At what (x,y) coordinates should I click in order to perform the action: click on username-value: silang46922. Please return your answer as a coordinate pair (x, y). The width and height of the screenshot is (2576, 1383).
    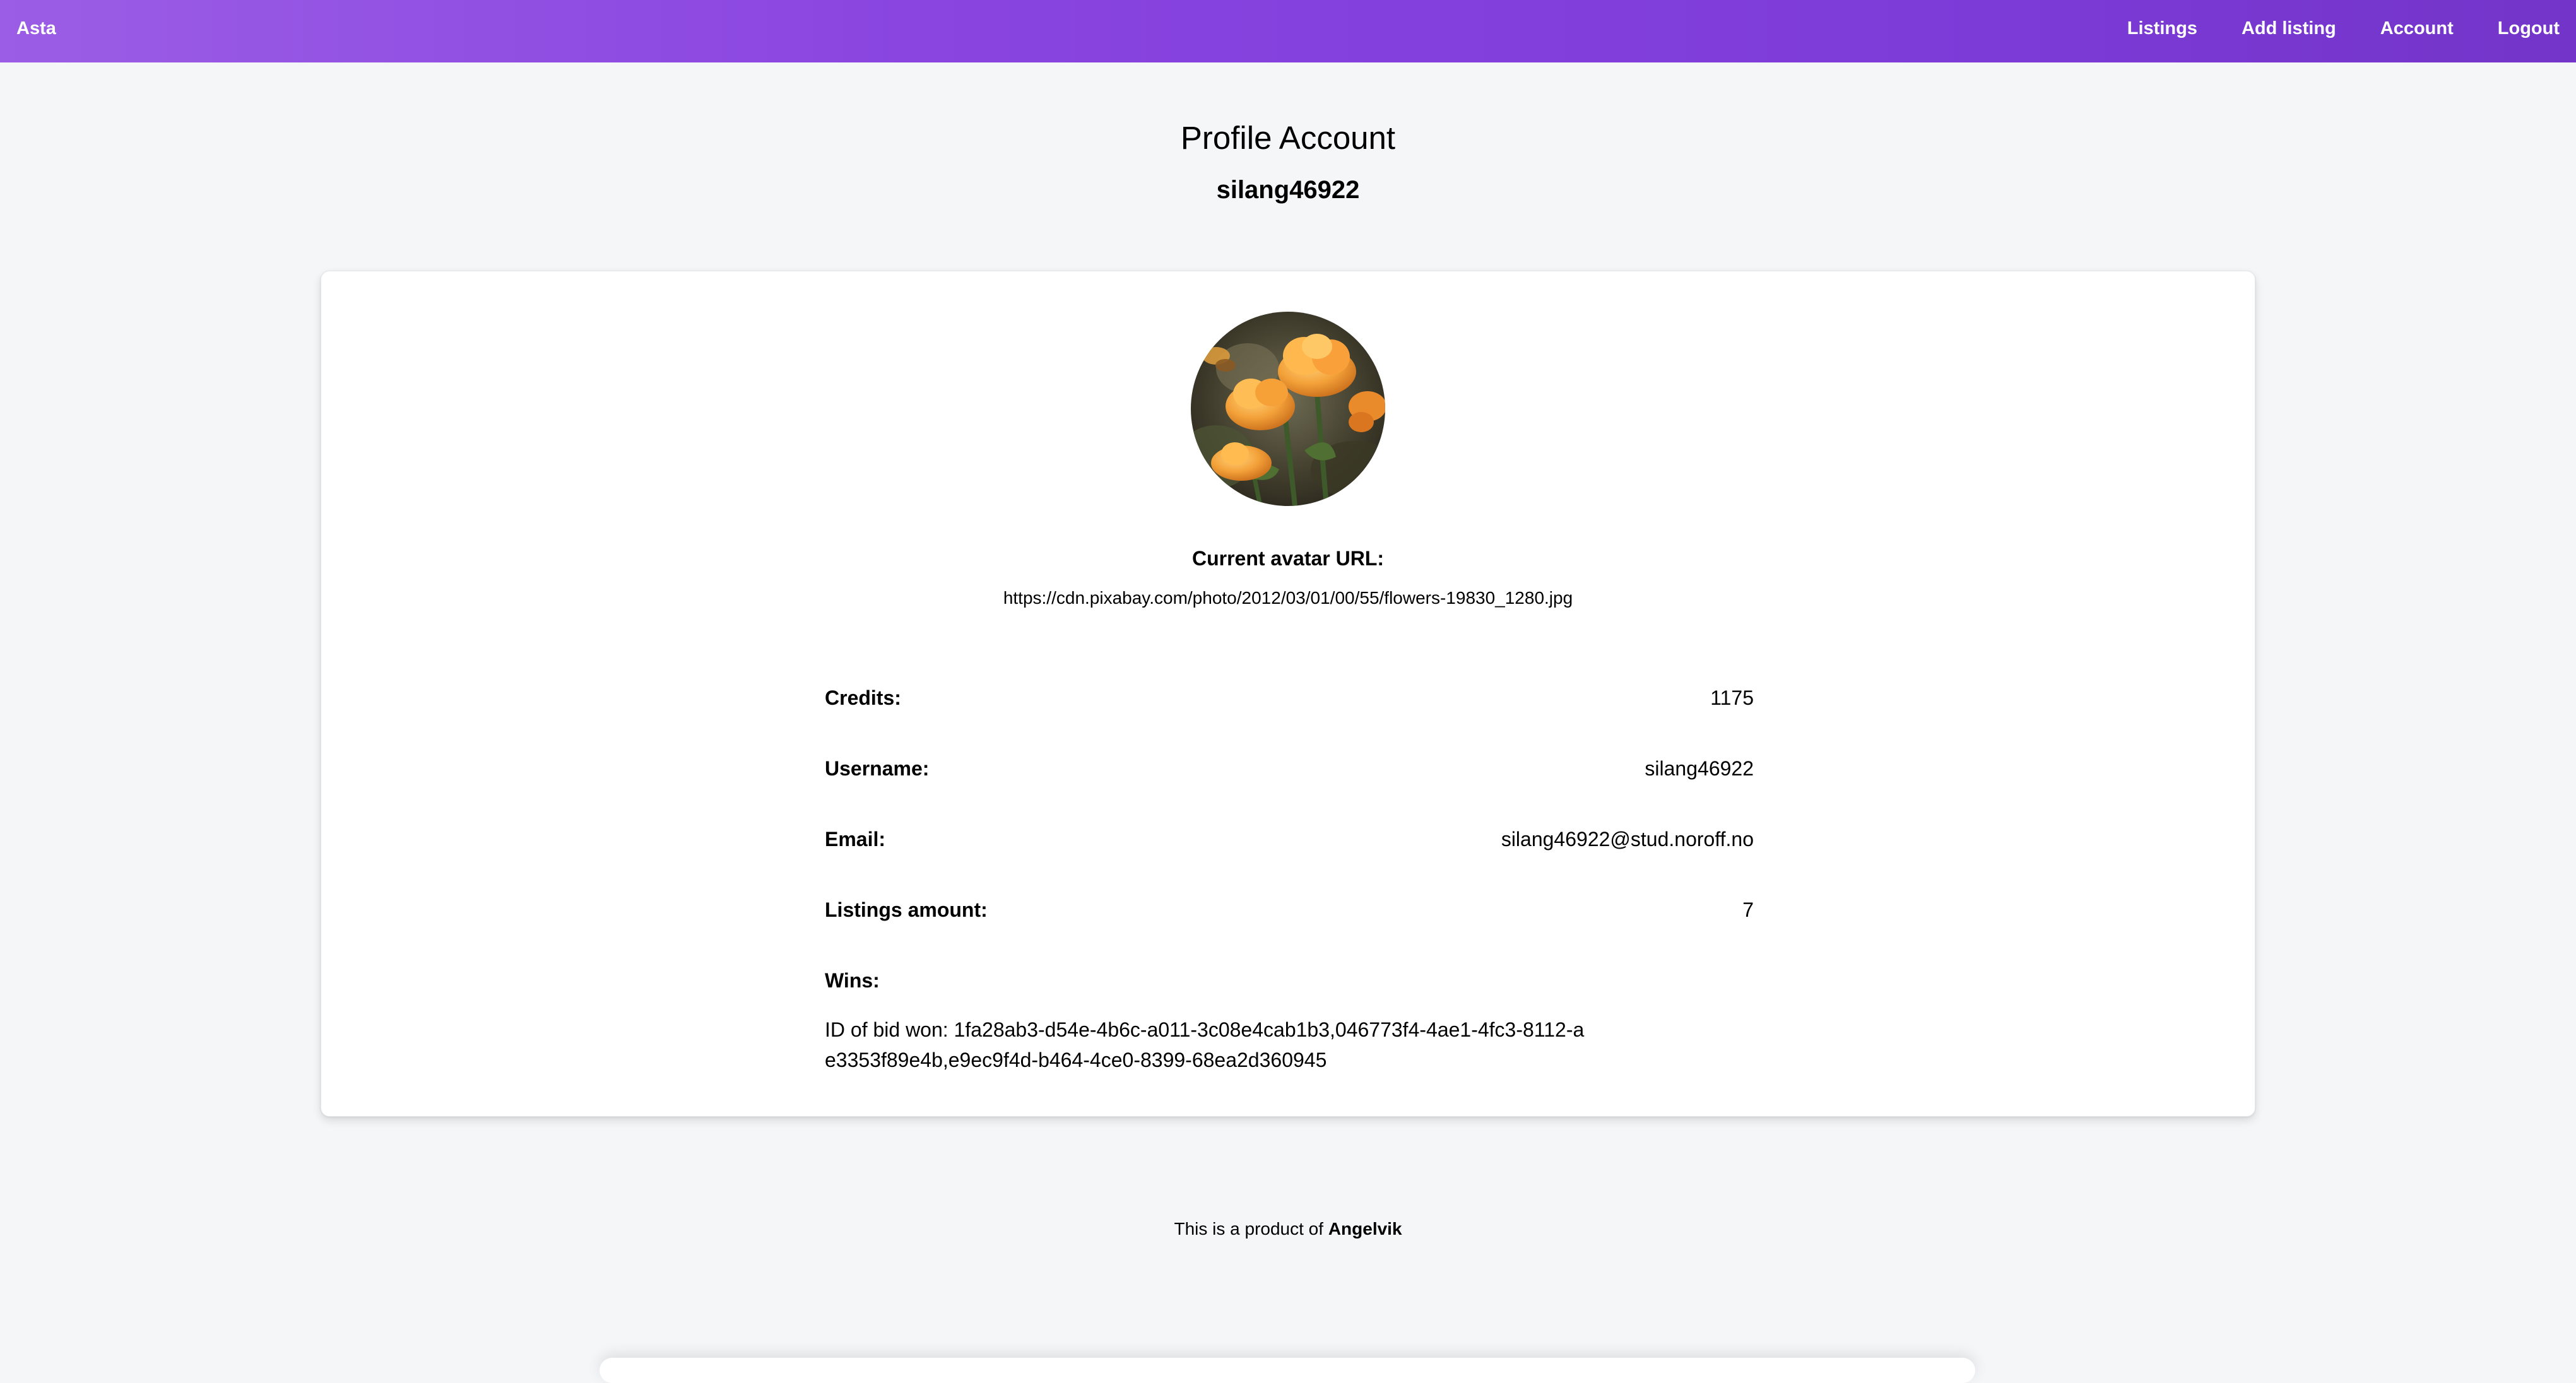
    Looking at the image, I should click on (1700, 768).